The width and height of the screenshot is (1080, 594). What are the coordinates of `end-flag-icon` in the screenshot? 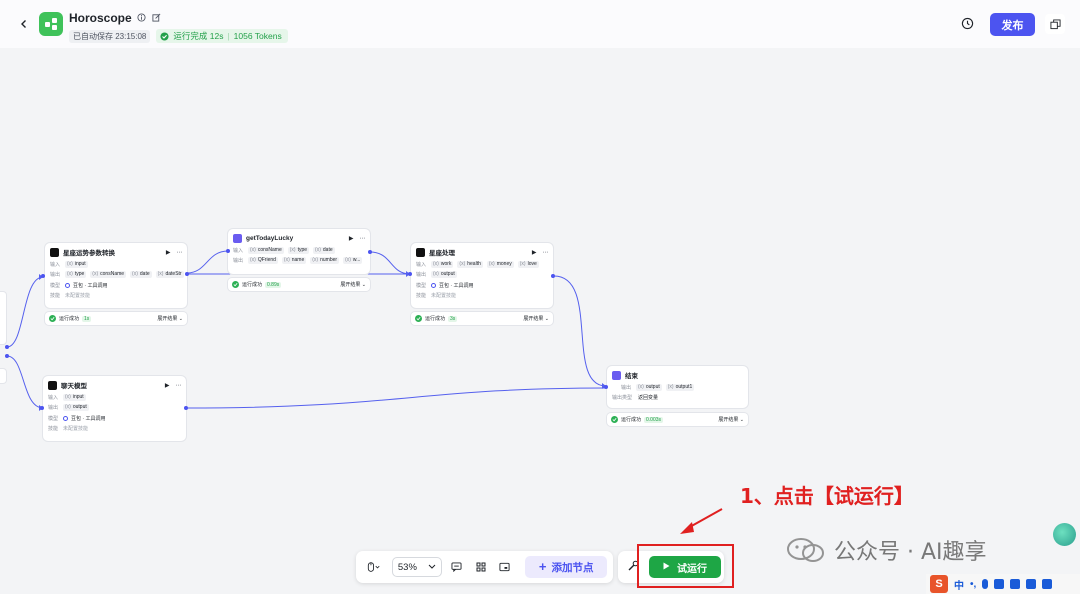 It's located at (616, 375).